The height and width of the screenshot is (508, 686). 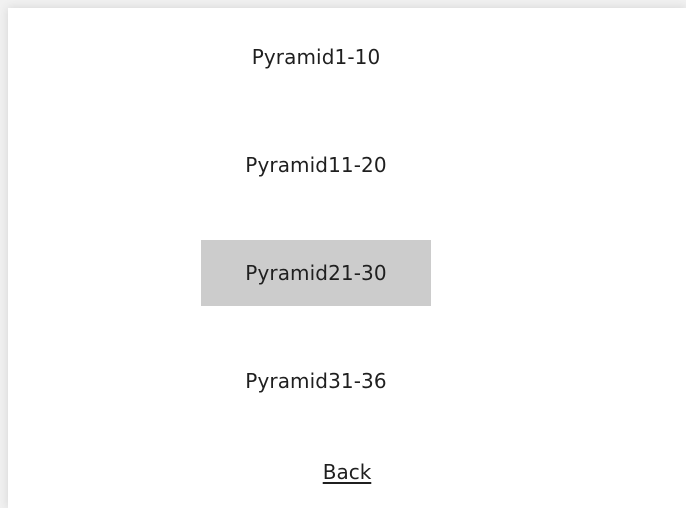 I want to click on menu-item-pyramid-1-10: Pyramid1-10, so click(x=316, y=57).